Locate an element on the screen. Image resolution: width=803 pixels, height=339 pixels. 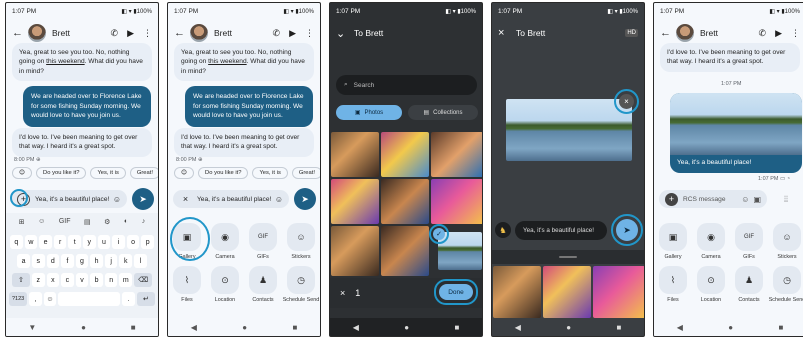
compose-placeholder: RCS message is located at coordinates (704, 199).